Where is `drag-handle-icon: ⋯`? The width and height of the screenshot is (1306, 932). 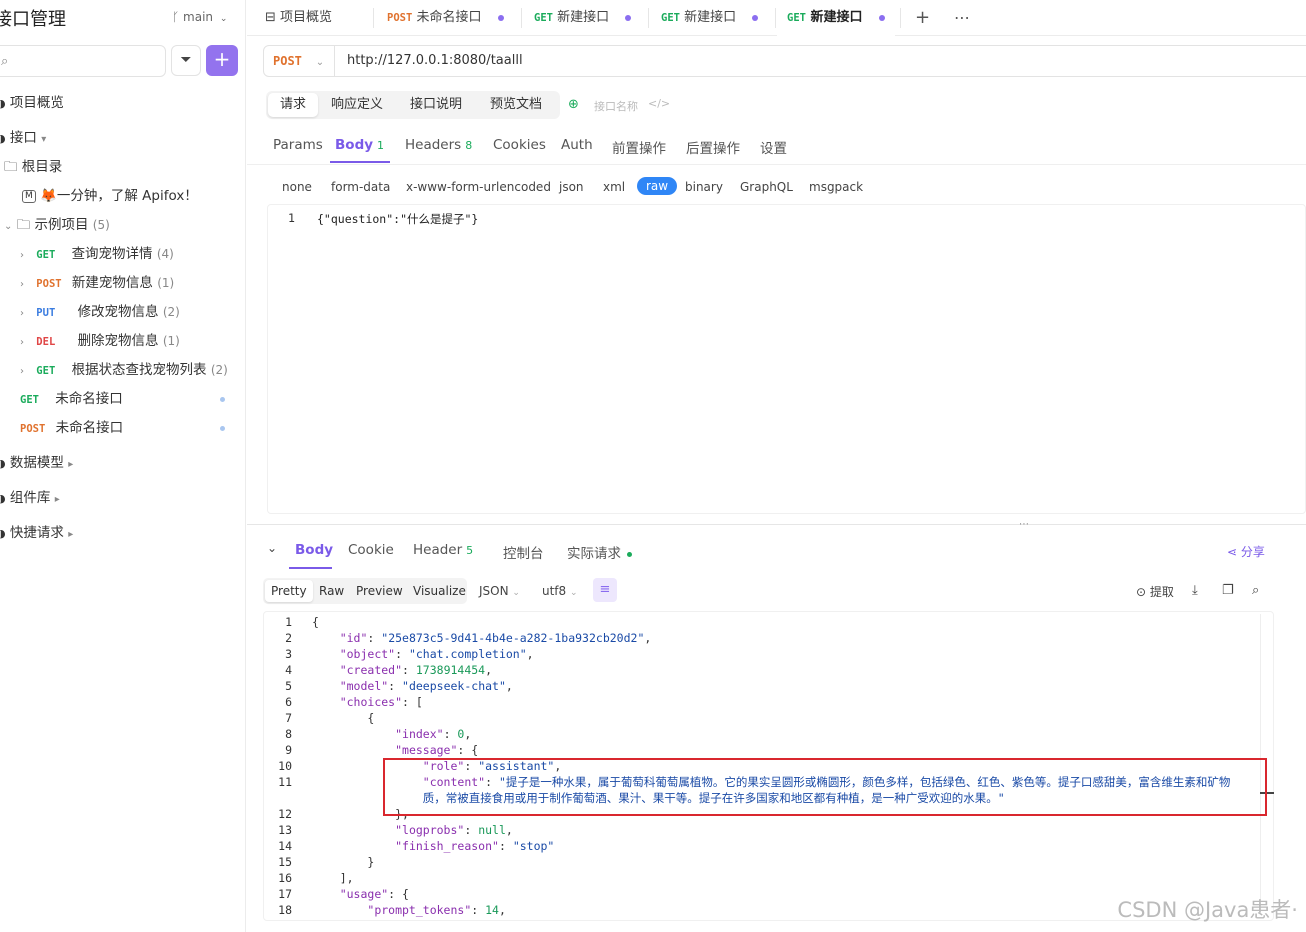
drag-handle-icon: ⋯ is located at coordinates (1024, 524).